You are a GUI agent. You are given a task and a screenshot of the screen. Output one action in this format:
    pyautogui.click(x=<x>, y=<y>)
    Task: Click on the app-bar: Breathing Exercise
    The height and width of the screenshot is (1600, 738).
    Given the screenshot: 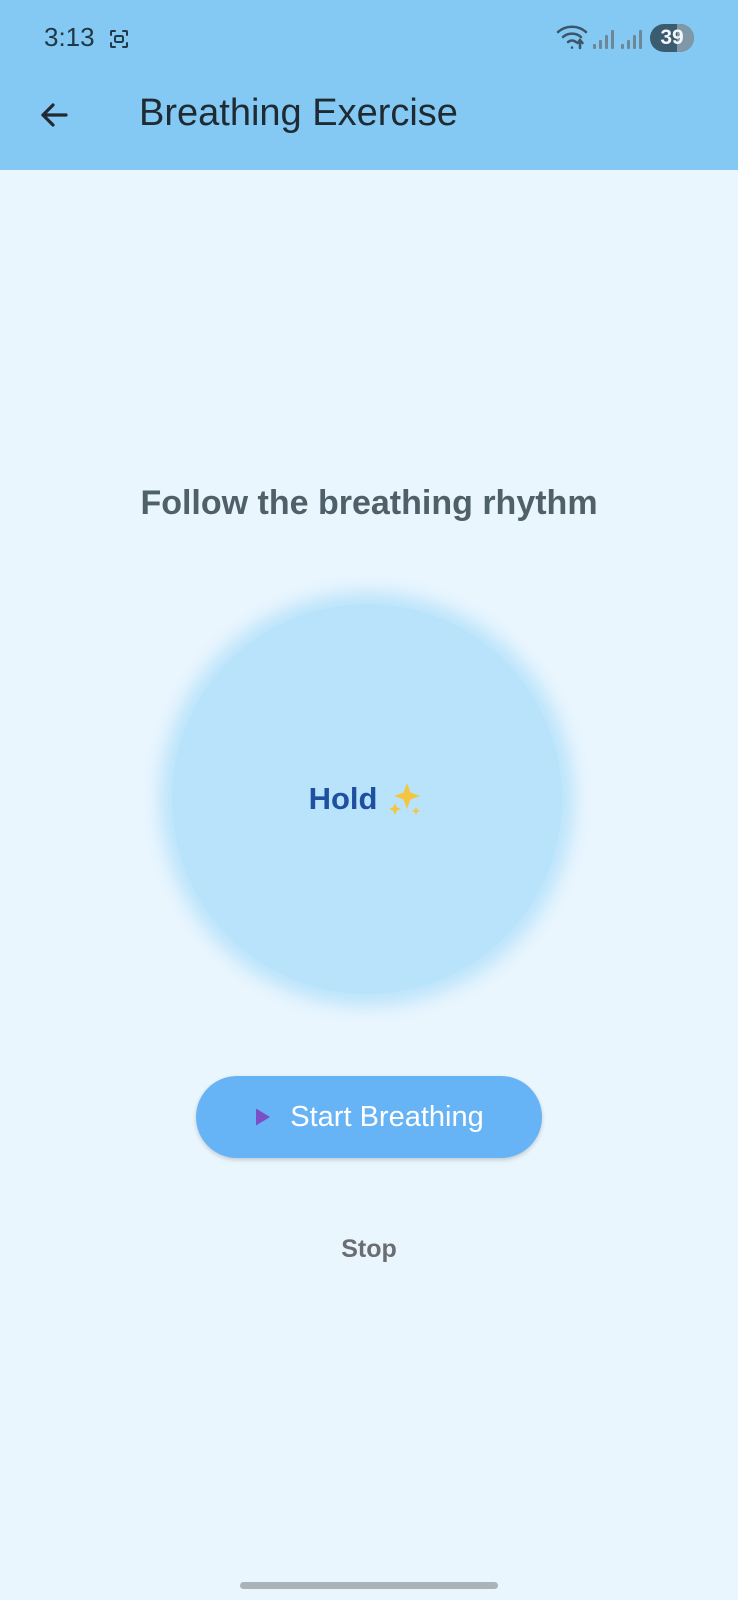 What is the action you would take?
    pyautogui.click(x=369, y=125)
    